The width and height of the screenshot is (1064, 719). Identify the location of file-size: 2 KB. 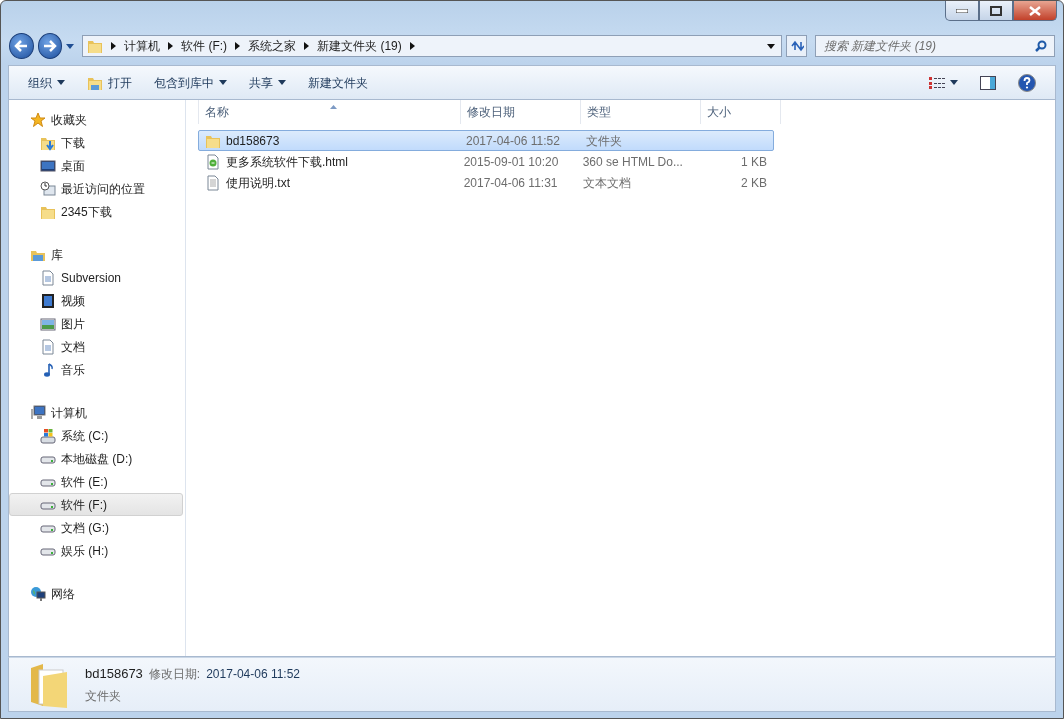
(754, 183).